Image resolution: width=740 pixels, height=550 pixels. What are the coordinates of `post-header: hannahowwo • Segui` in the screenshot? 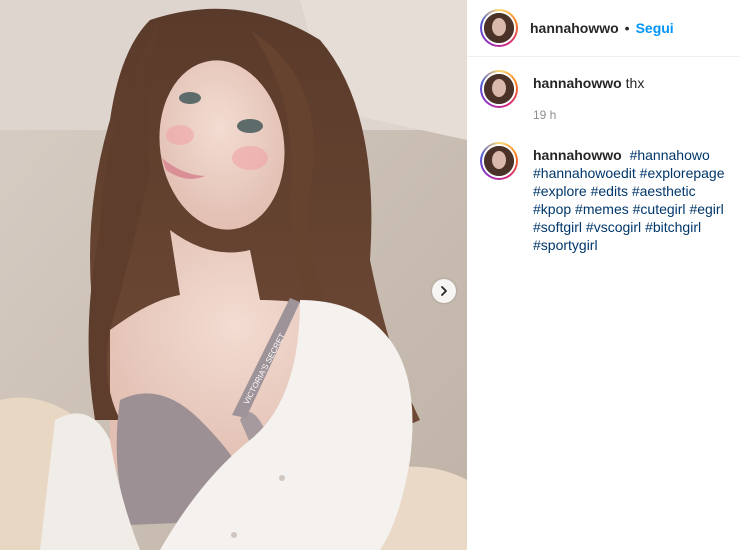 It's located at (603, 28).